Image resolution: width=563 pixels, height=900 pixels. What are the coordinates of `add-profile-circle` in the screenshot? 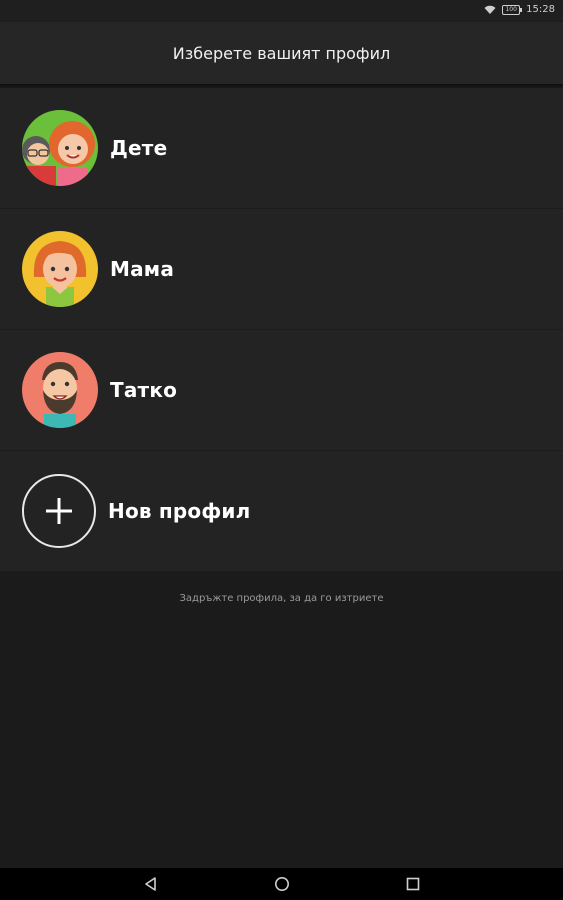 It's located at (59, 511).